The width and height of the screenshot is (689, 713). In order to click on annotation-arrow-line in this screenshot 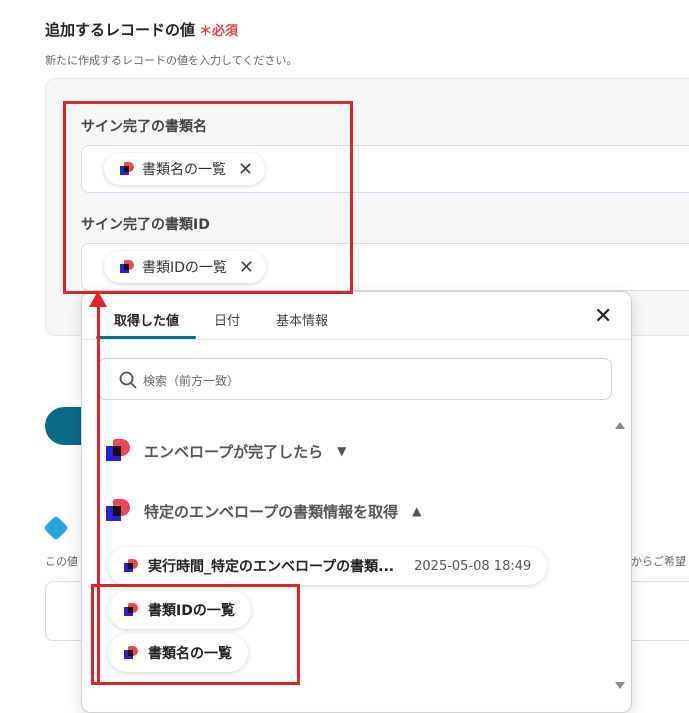, I will do `click(98, 495)`.